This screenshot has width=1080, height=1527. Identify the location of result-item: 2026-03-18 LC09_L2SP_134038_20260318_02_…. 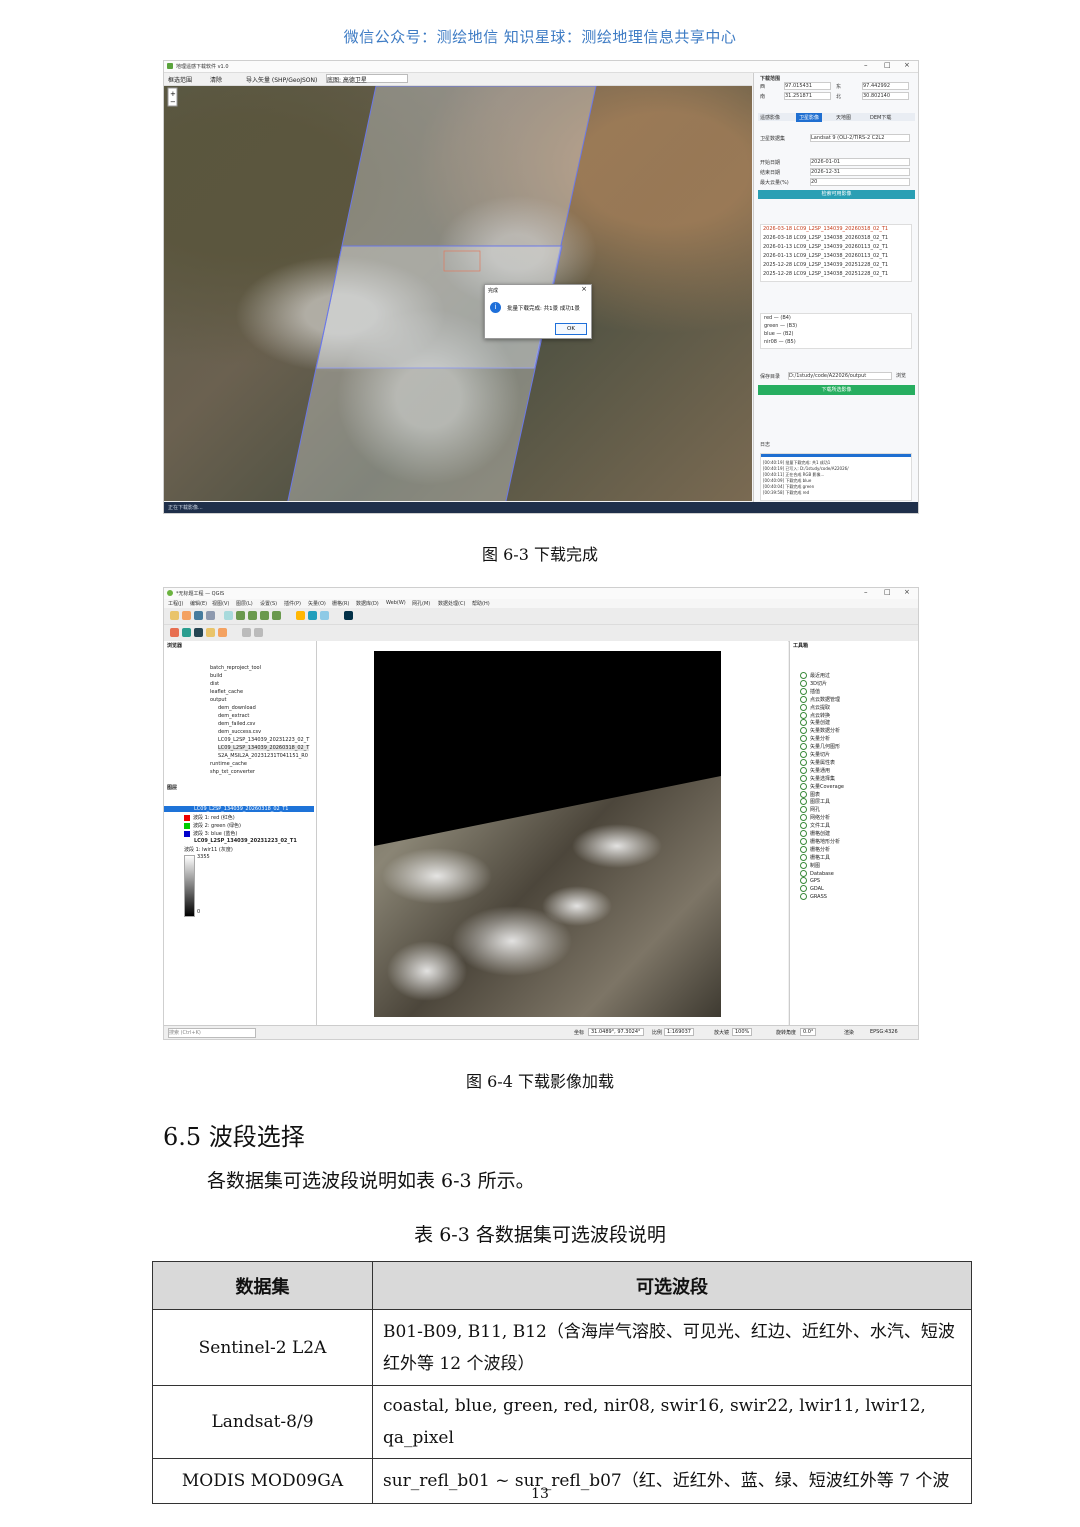
(825, 238).